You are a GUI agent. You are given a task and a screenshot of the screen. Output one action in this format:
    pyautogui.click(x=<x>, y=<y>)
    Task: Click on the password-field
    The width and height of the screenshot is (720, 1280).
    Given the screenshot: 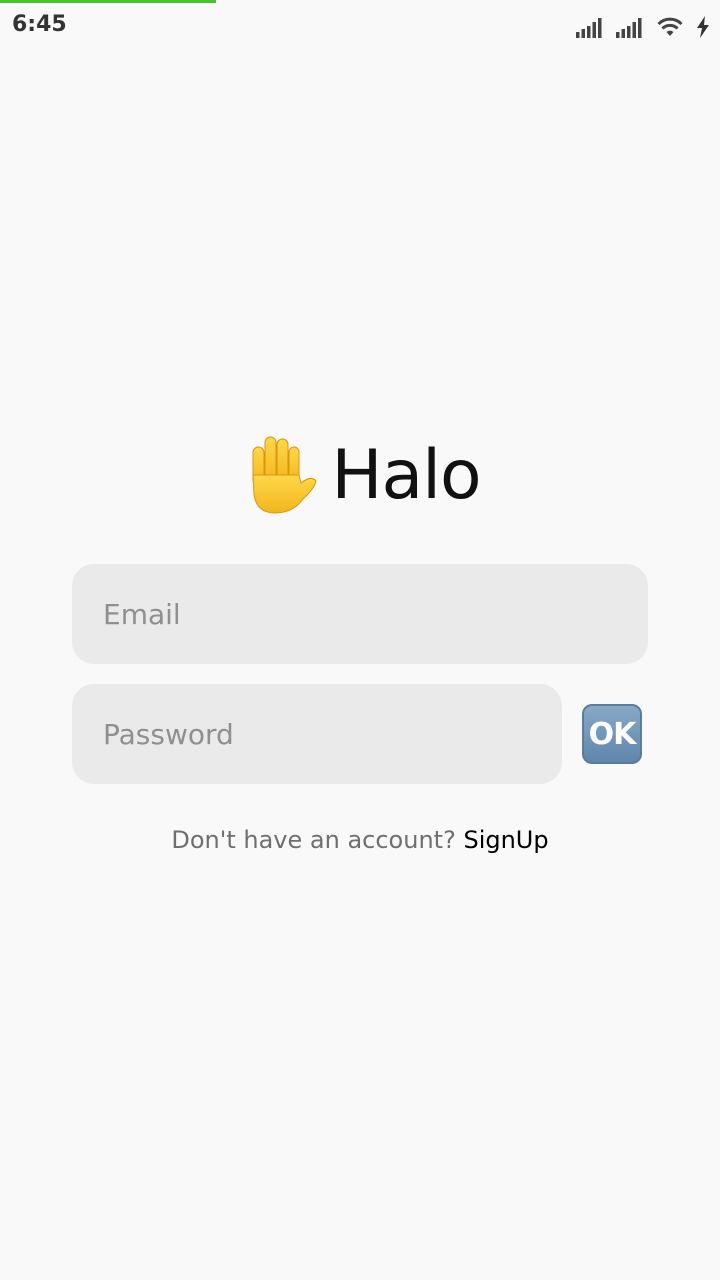 What is the action you would take?
    pyautogui.click(x=317, y=734)
    